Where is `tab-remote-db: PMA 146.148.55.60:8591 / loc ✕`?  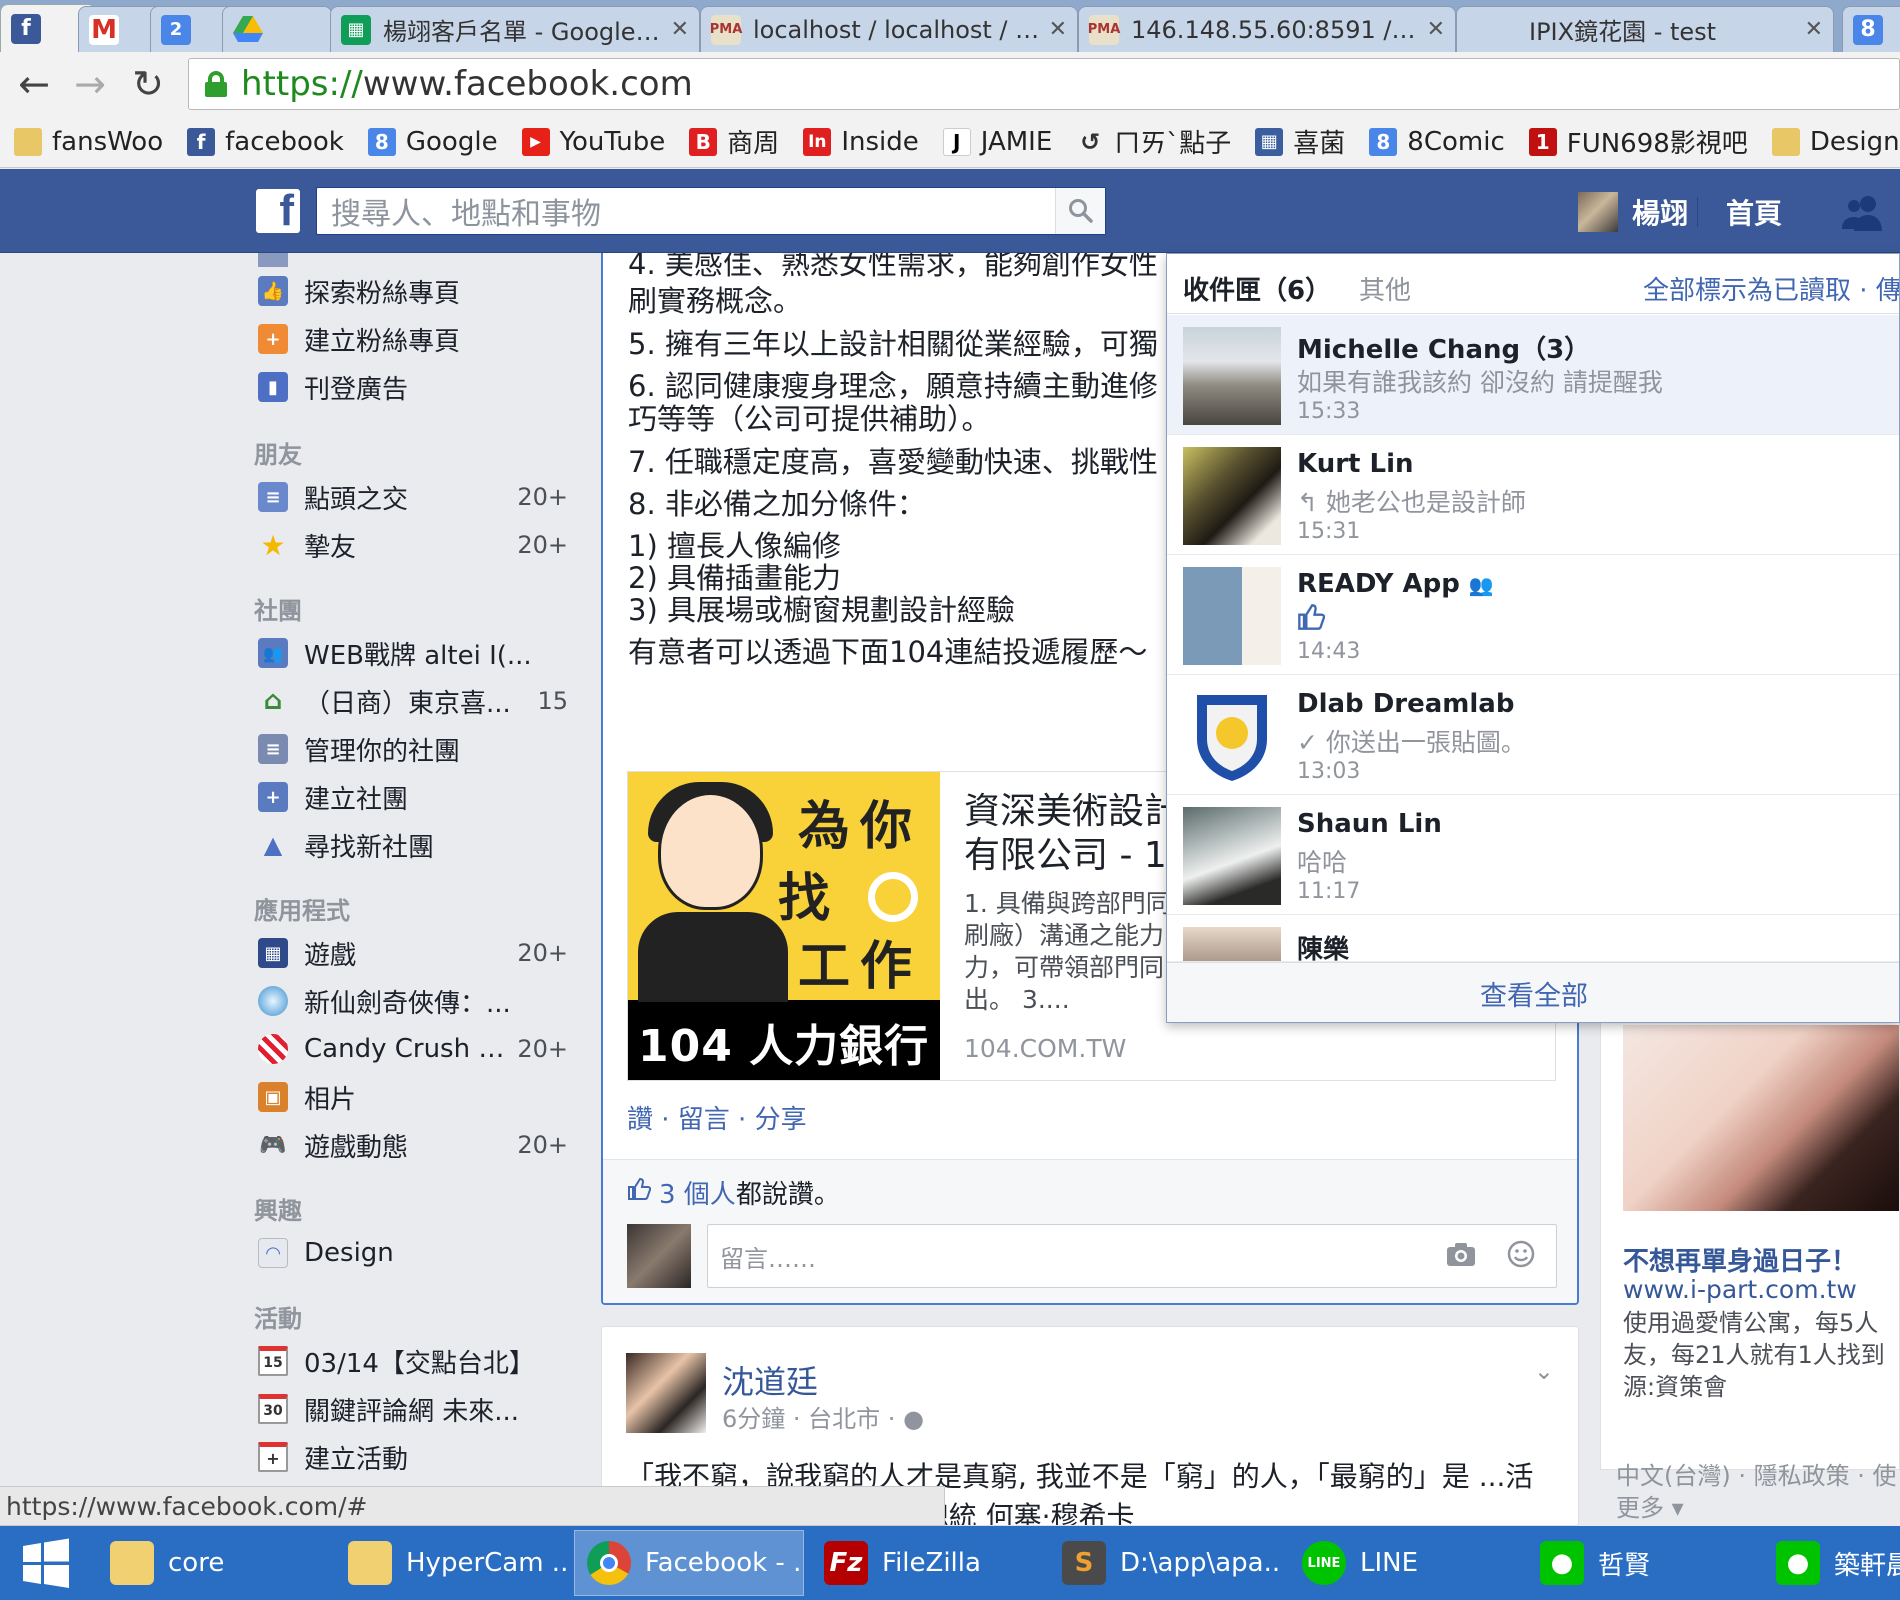
tab-remote-db: PMA 146.148.55.60:8591 / loc ✕ is located at coordinates (1267, 29).